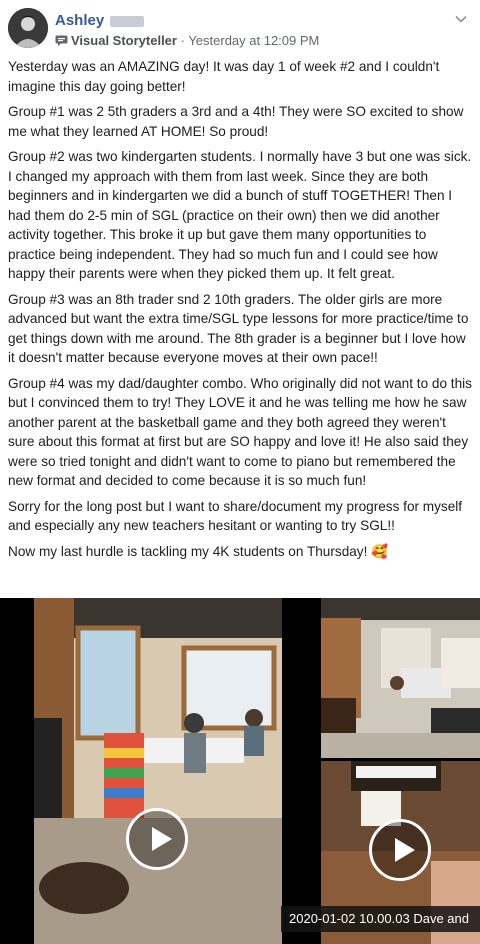 The height and width of the screenshot is (944, 480). I want to click on author-name: Ashley, so click(100, 20).